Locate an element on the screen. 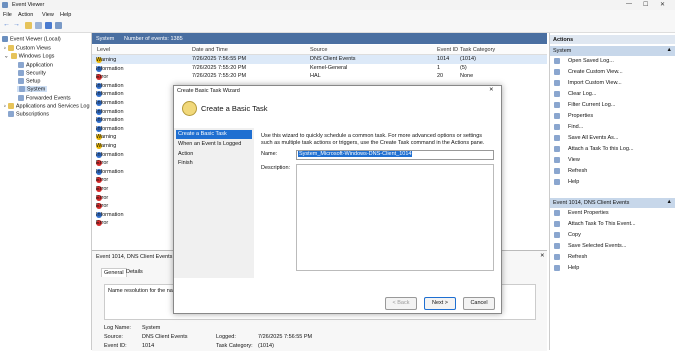 This screenshot has width=675, height=351. source-value: DNS Client Events is located at coordinates (165, 337).